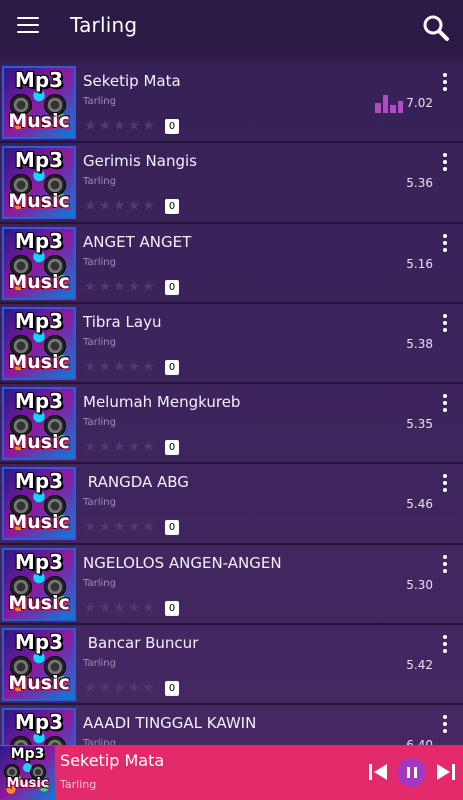 The height and width of the screenshot is (800, 463). I want to click on hamburger-menu-icon, so click(28, 26).